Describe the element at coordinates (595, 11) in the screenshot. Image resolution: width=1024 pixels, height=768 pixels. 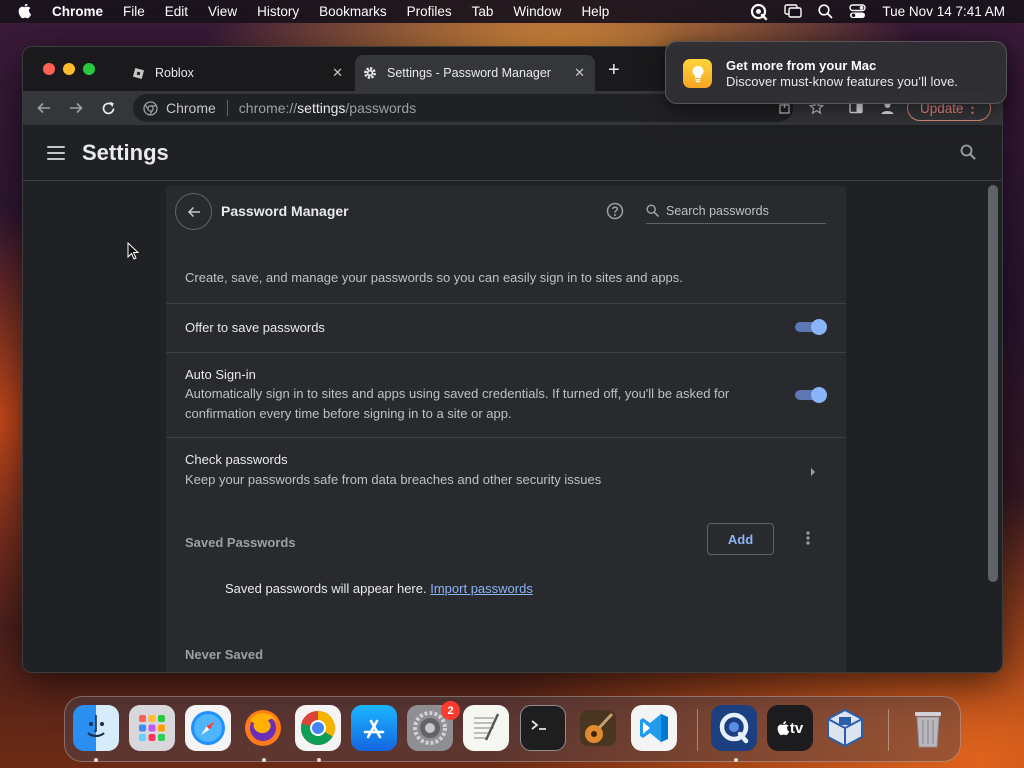
I see `menu-help: Help` at that location.